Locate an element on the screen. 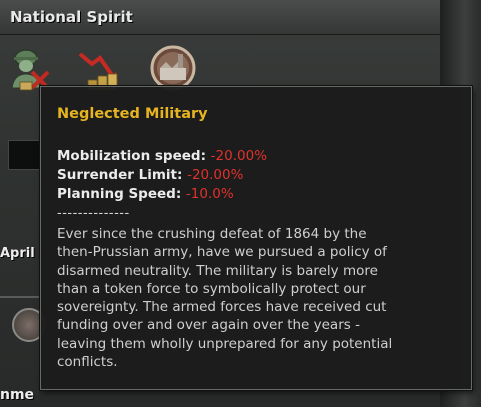 The image size is (481, 407). panel-title: National Spirit is located at coordinates (71, 17).